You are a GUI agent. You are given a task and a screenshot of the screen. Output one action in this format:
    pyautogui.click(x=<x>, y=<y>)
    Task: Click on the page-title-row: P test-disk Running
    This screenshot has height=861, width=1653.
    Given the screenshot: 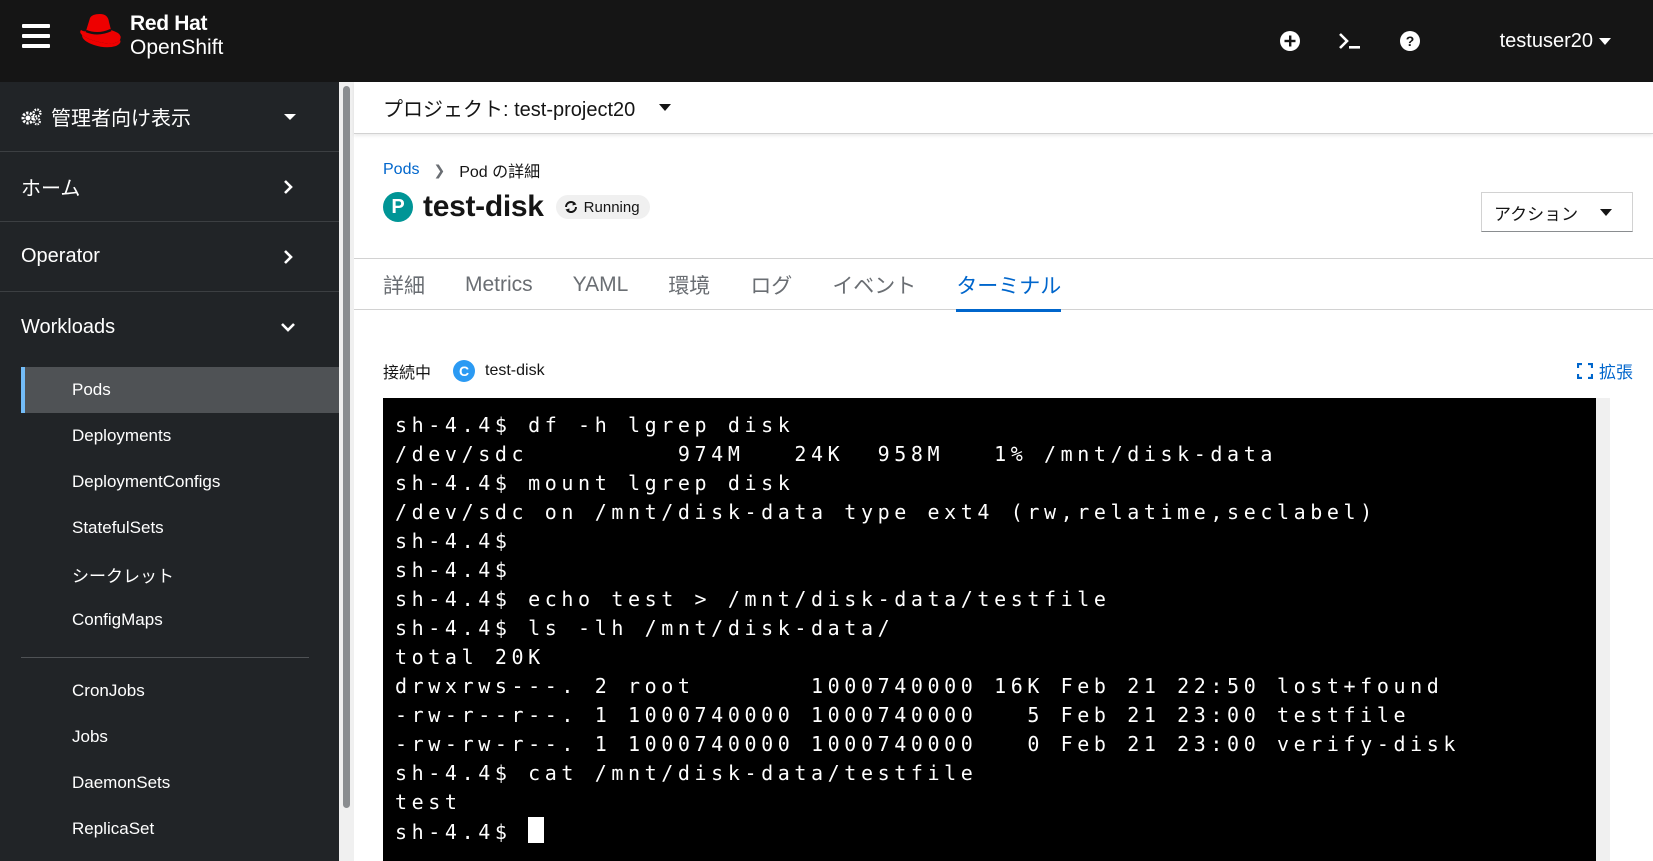 What is the action you would take?
    pyautogui.click(x=516, y=207)
    